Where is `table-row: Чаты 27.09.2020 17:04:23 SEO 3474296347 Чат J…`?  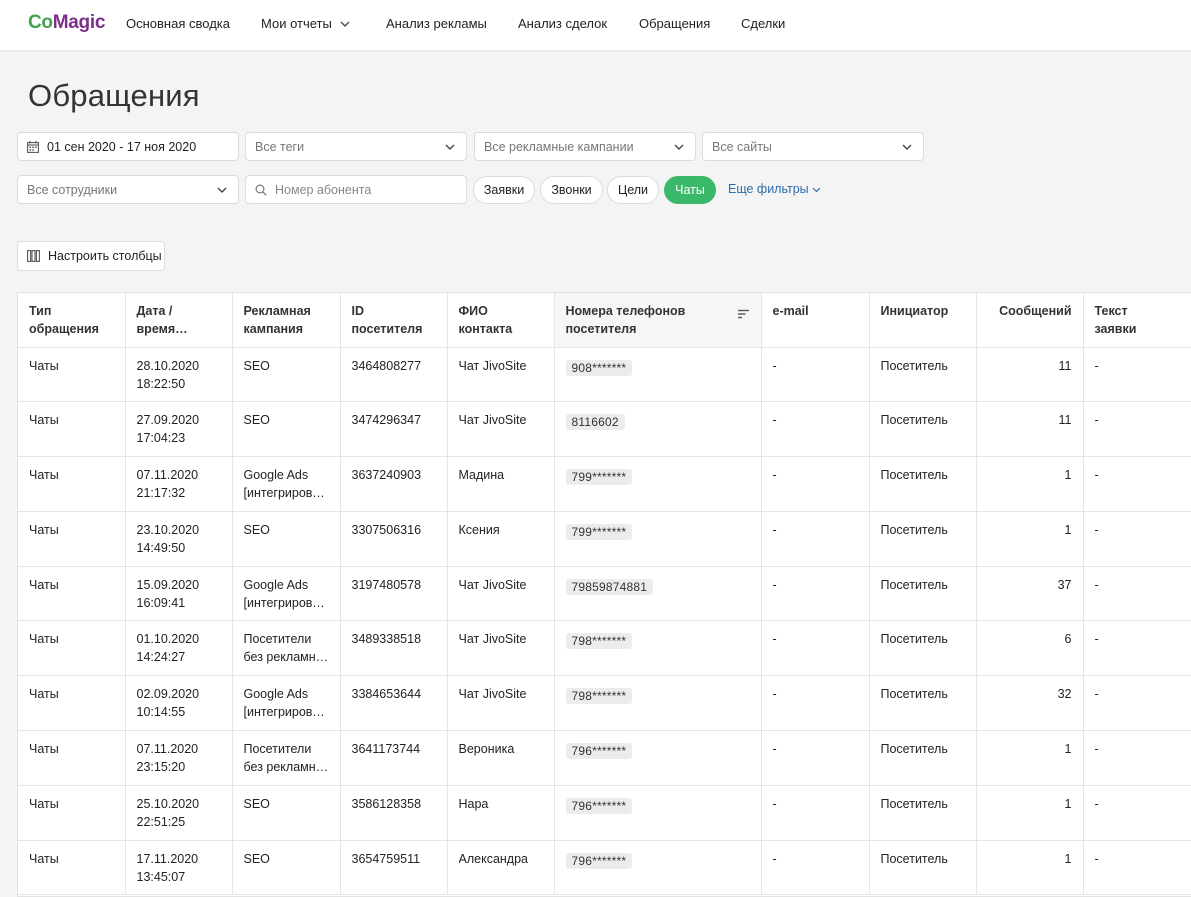 table-row: Чаты 27.09.2020 17:04:23 SEO 3474296347 Чат J… is located at coordinates (604, 429).